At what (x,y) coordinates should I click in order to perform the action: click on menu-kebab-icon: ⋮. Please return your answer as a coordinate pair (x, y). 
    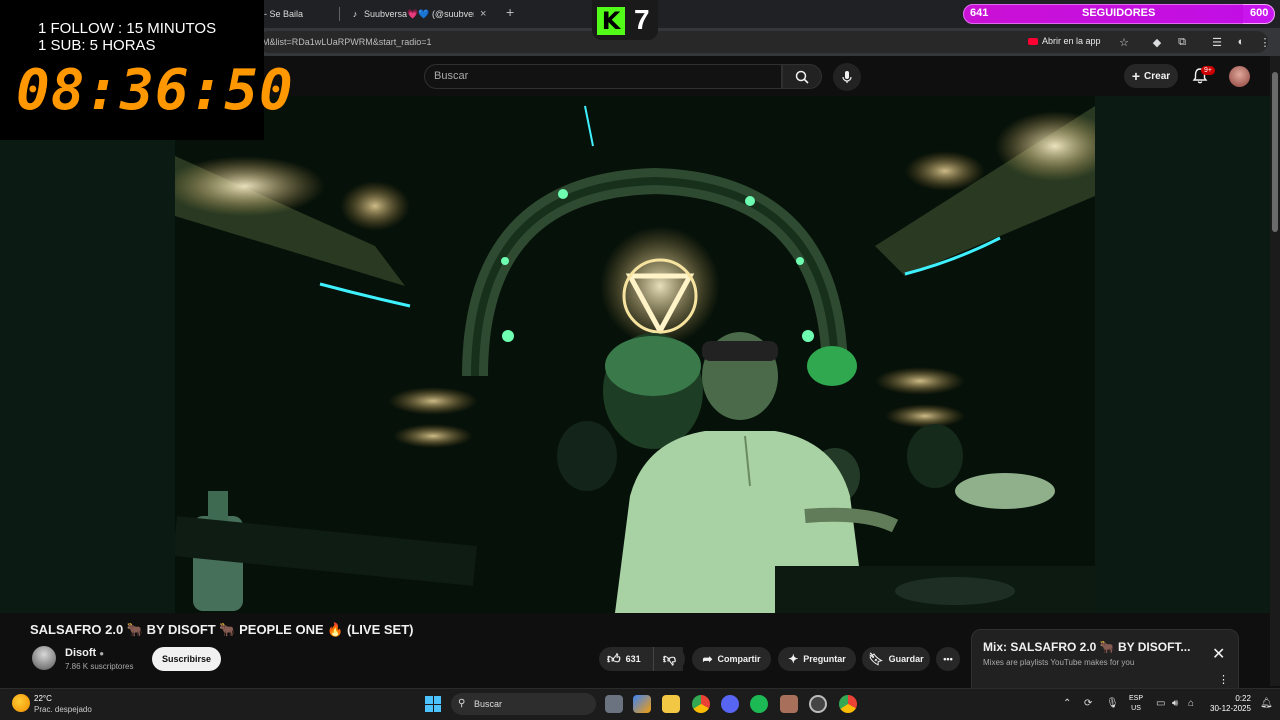
    Looking at the image, I should click on (1265, 42).